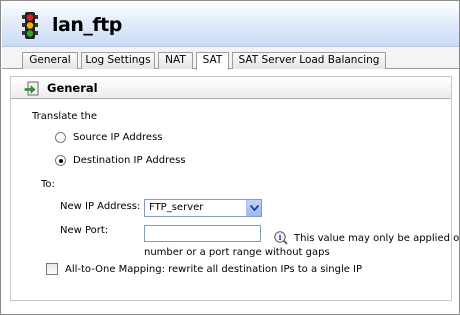  What do you see at coordinates (212, 61) in the screenshot?
I see `tab-sat: SAT` at bounding box center [212, 61].